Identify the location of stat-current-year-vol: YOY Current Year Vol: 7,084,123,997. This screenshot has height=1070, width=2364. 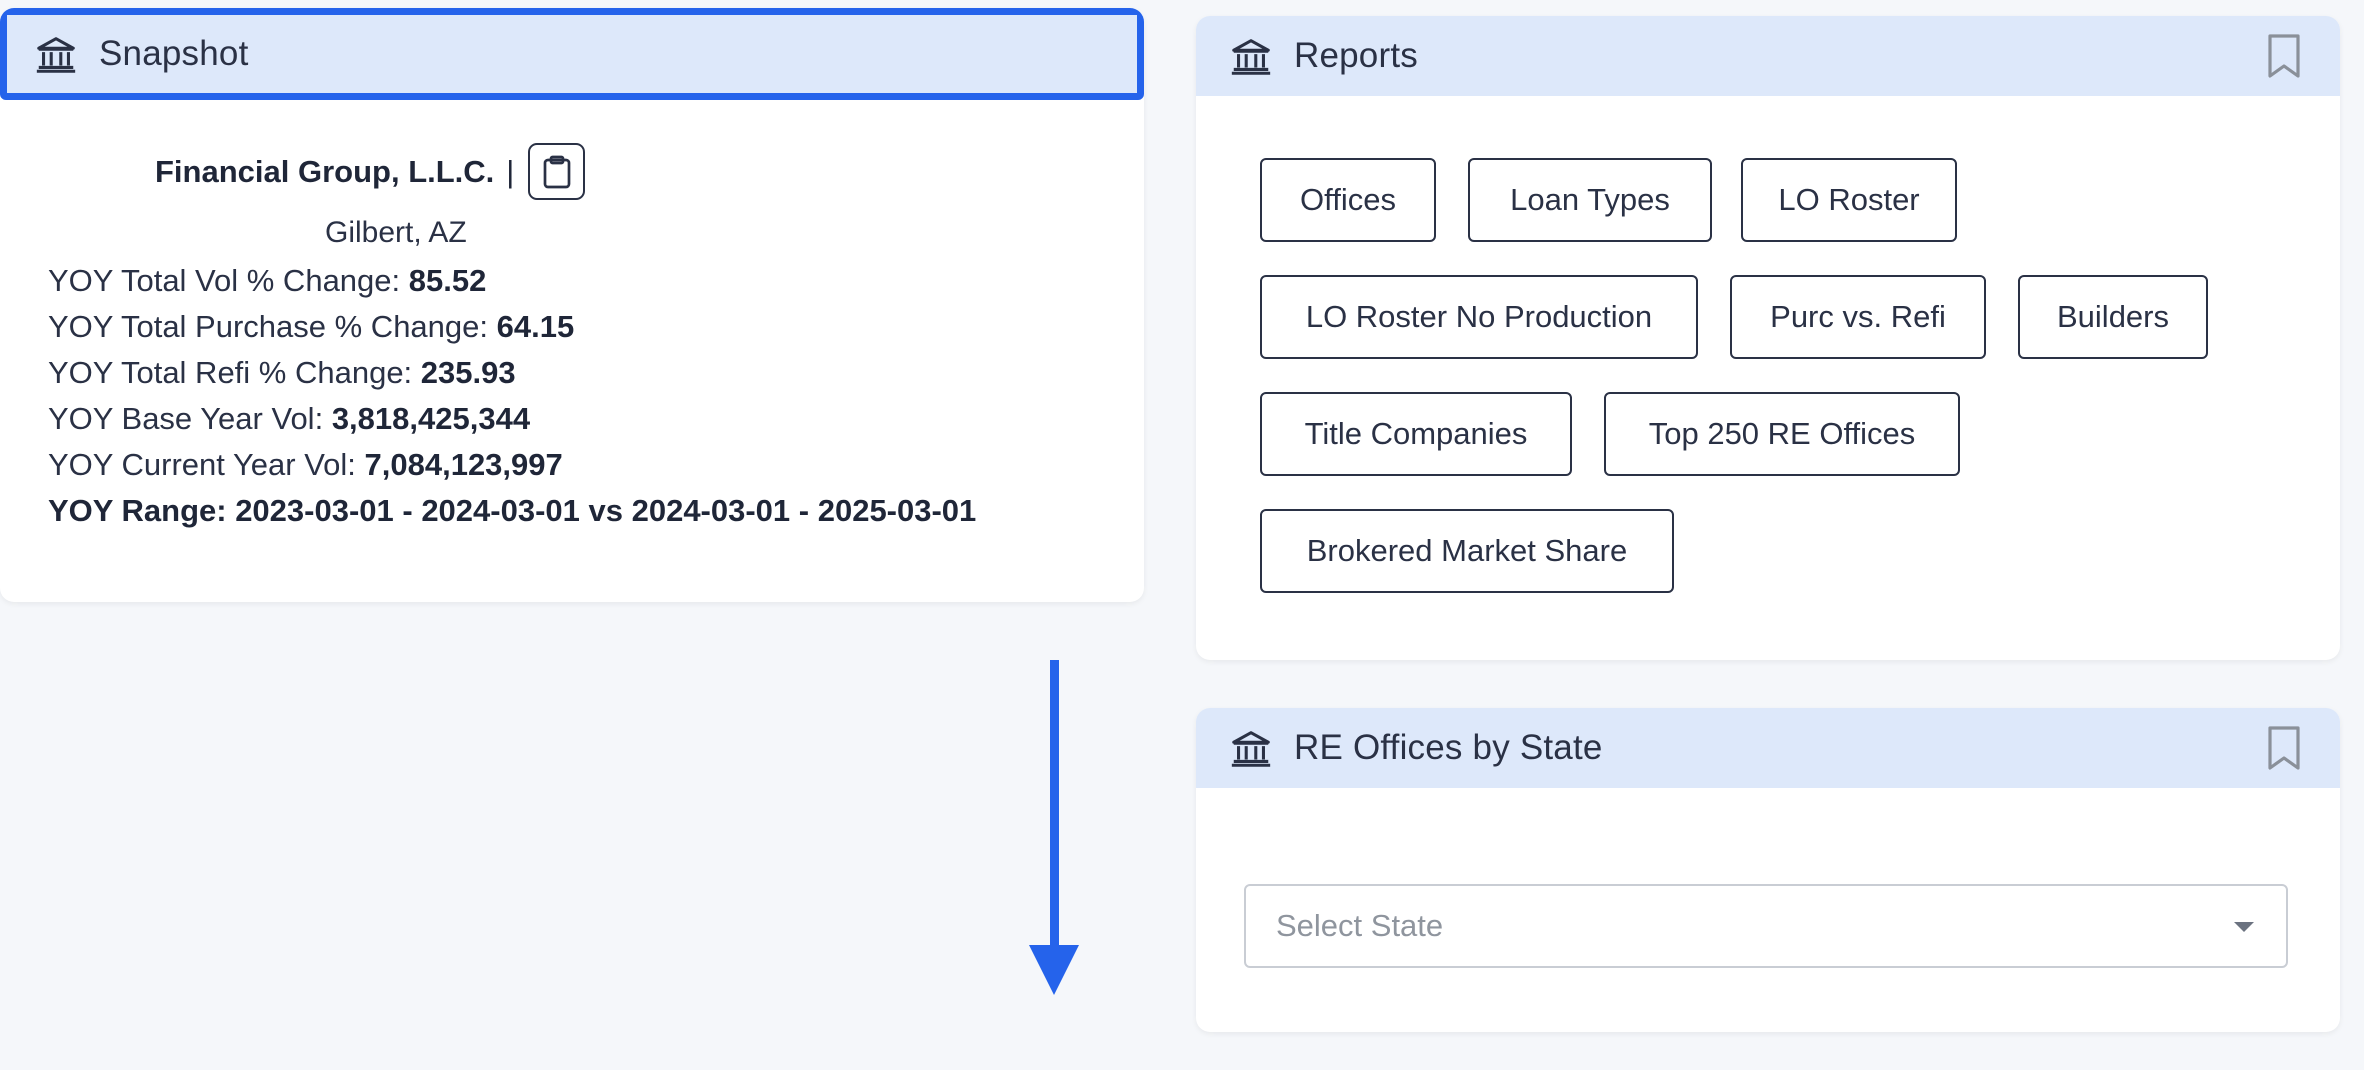
(512, 465).